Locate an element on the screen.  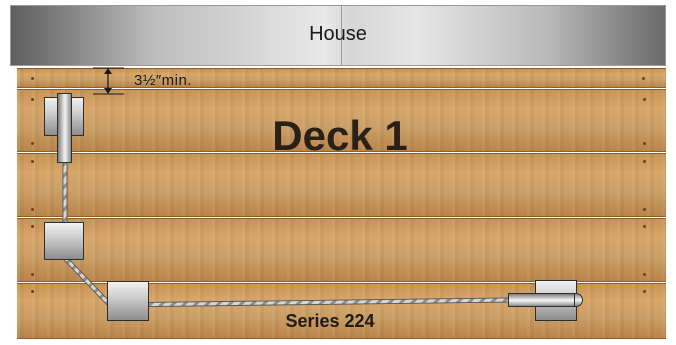
deck-title: Deck 1 is located at coordinates (340, 135).